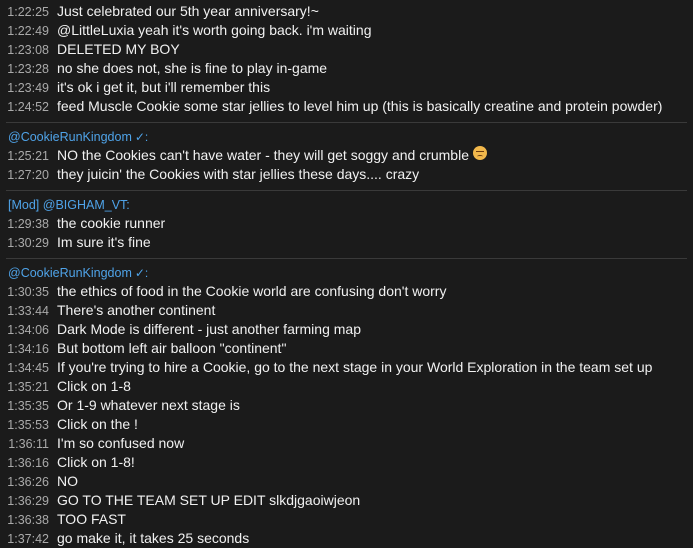 This screenshot has width=693, height=548. What do you see at coordinates (28, 12) in the screenshot?
I see `message-timestamp: 1:22:25` at bounding box center [28, 12].